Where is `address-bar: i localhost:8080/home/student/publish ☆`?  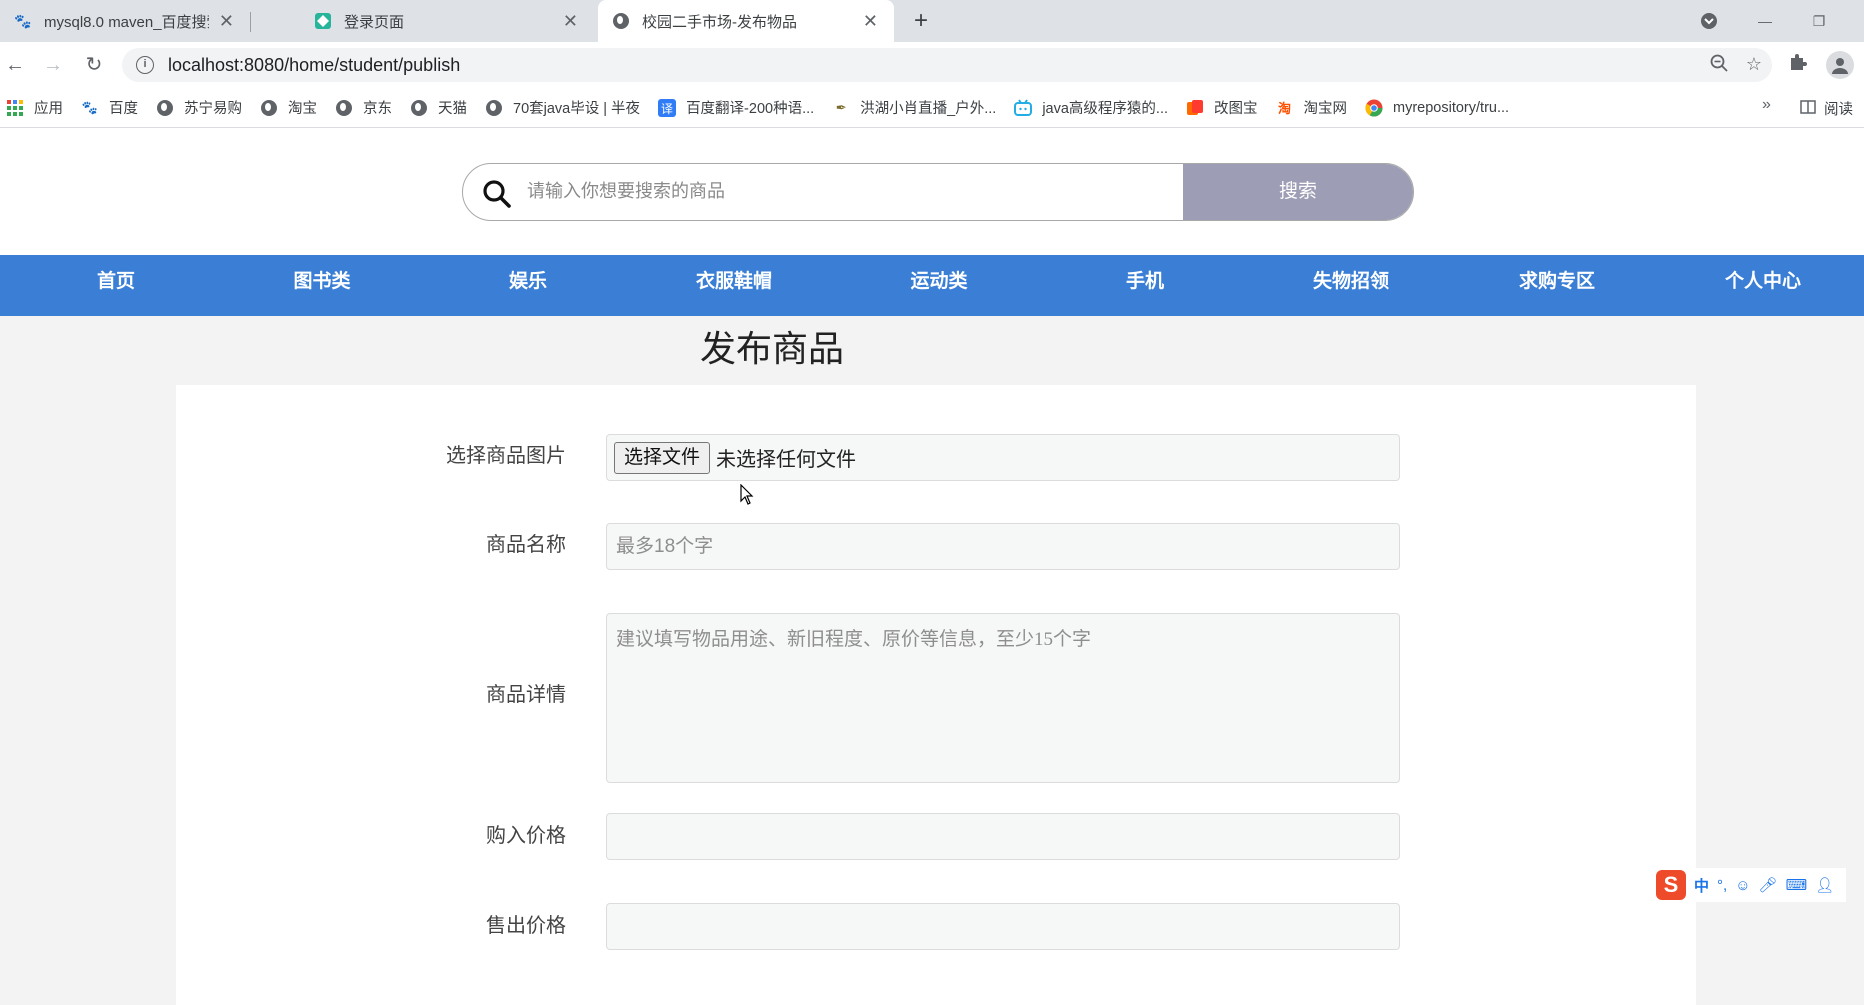 address-bar: i localhost:8080/home/student/publish ☆ is located at coordinates (947, 65).